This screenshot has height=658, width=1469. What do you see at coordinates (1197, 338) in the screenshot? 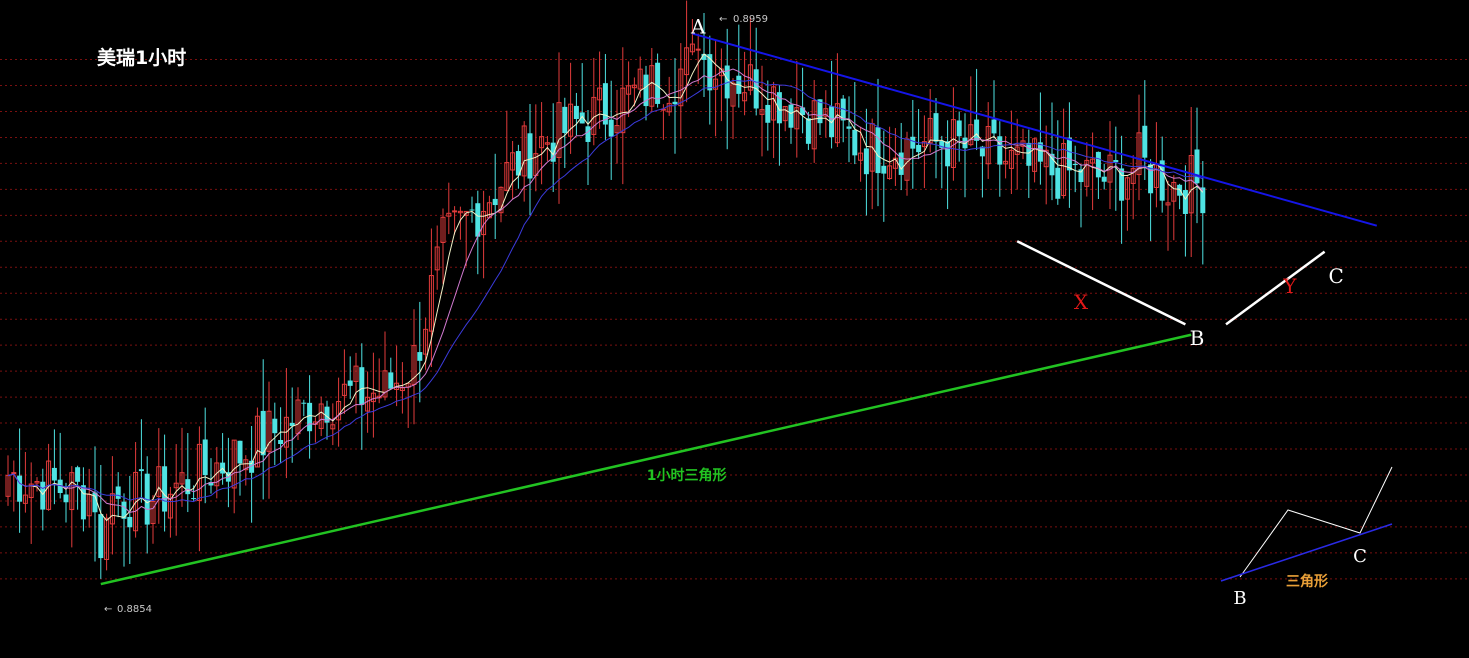
I see `annotation-b: B` at bounding box center [1197, 338].